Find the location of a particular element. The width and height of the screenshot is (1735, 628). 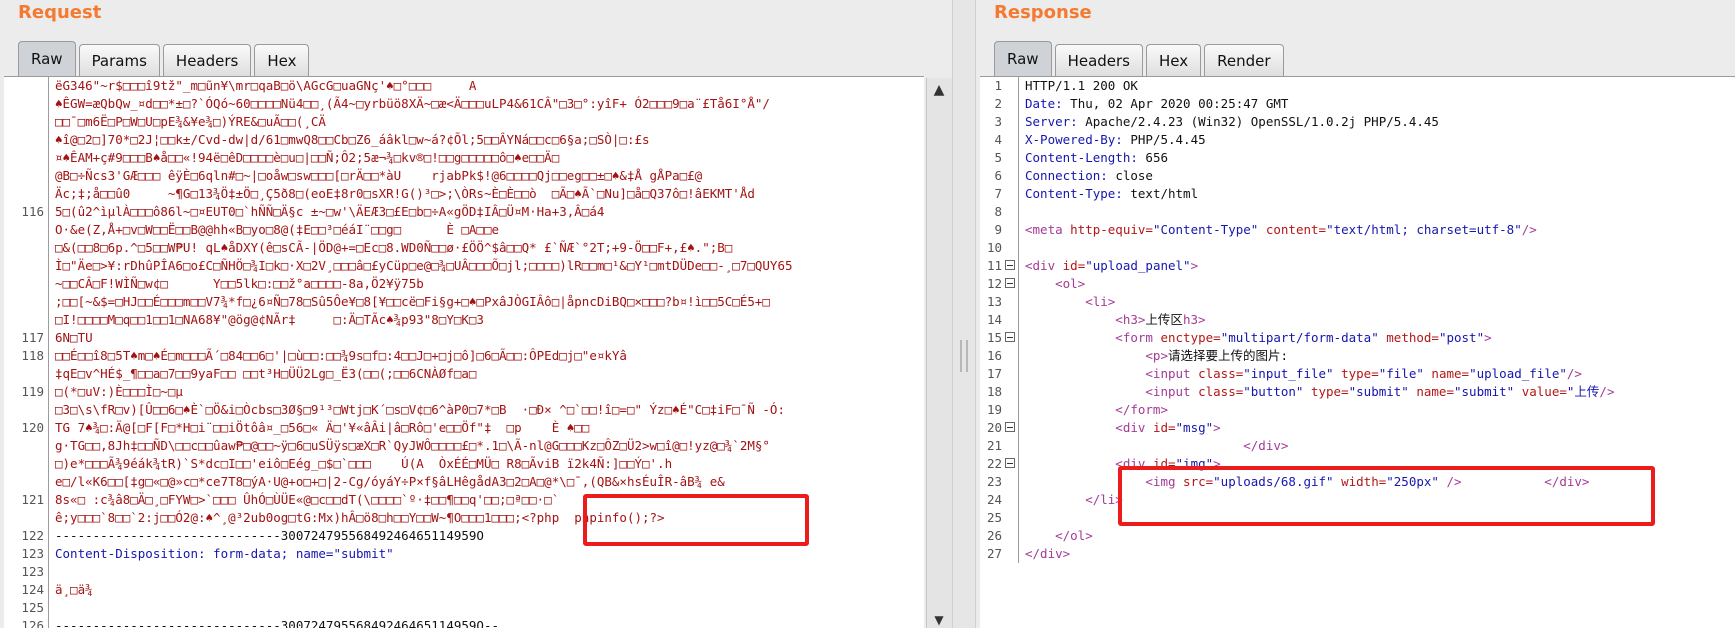

code-token: Server: is located at coordinates (1051, 121).